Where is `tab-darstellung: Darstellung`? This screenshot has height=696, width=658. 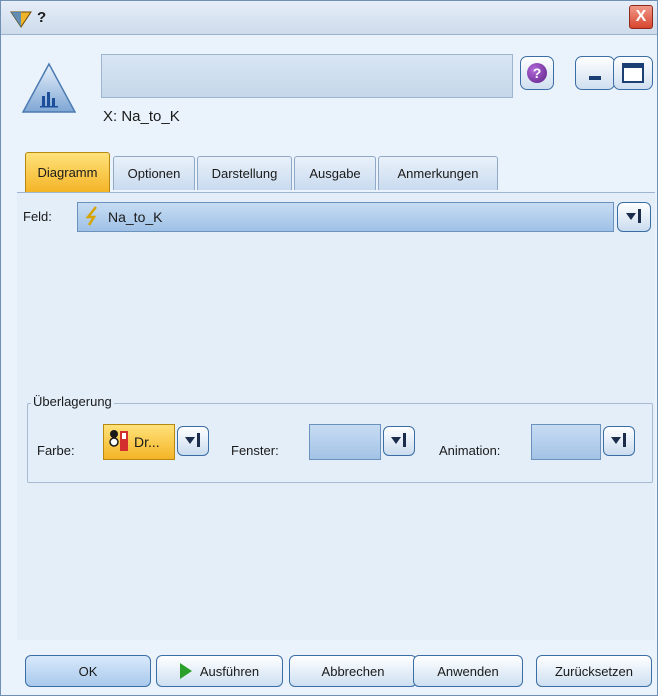 tab-darstellung: Darstellung is located at coordinates (244, 173).